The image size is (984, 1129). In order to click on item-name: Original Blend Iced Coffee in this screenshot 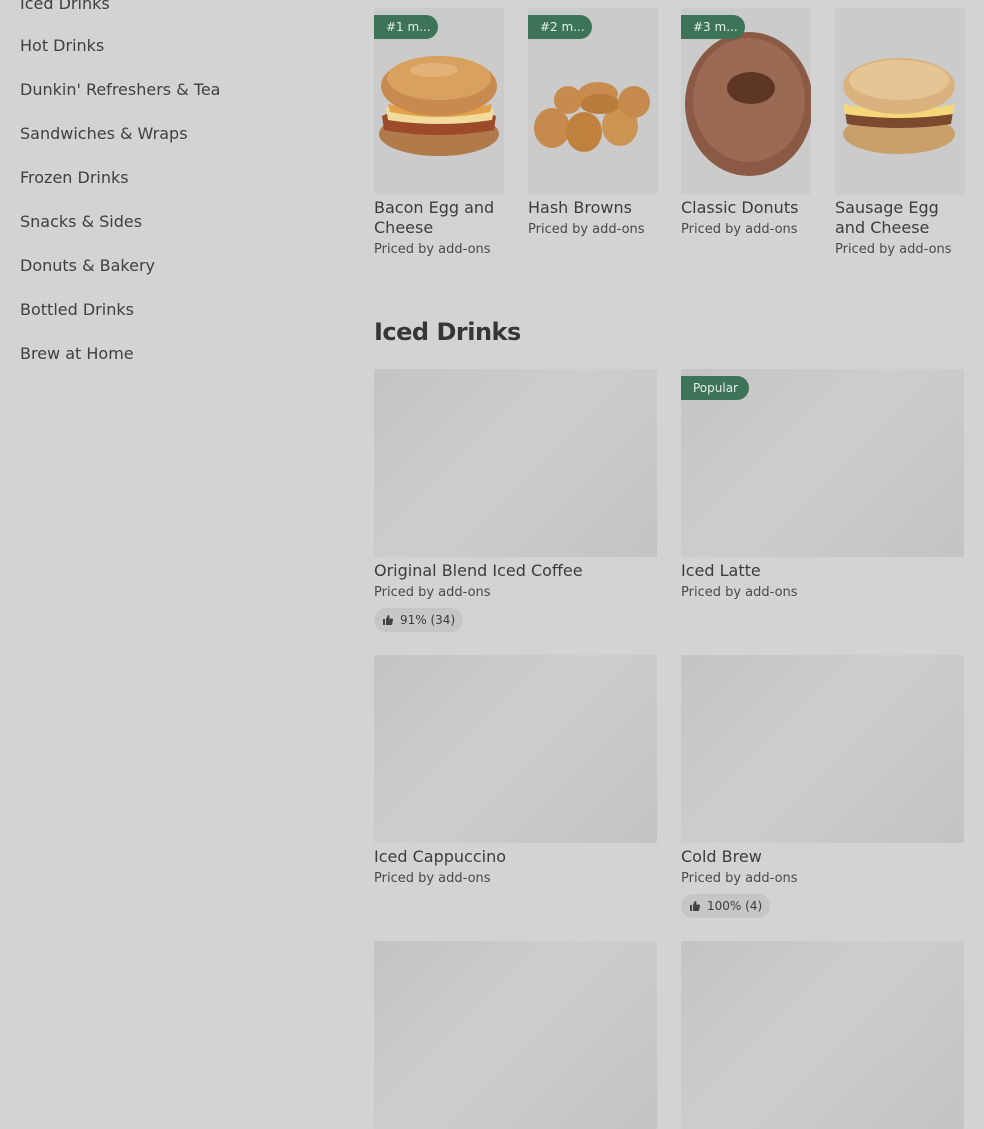, I will do `click(478, 570)`.